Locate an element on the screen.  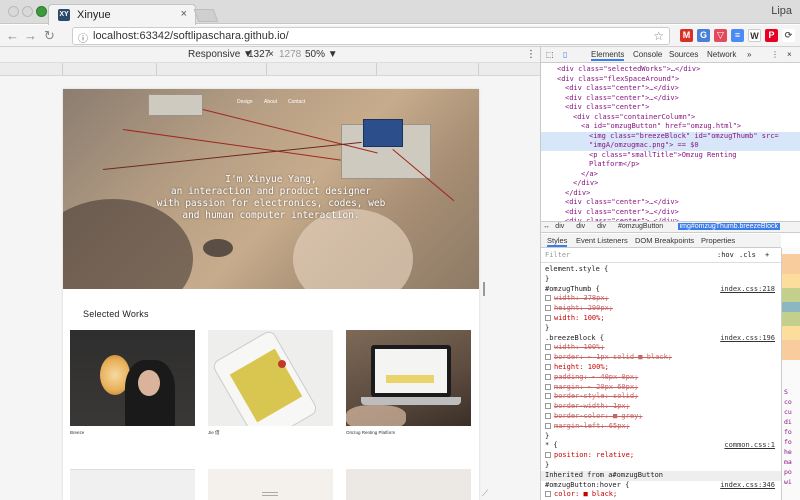
nav-about: About is located at coordinates (270, 102).